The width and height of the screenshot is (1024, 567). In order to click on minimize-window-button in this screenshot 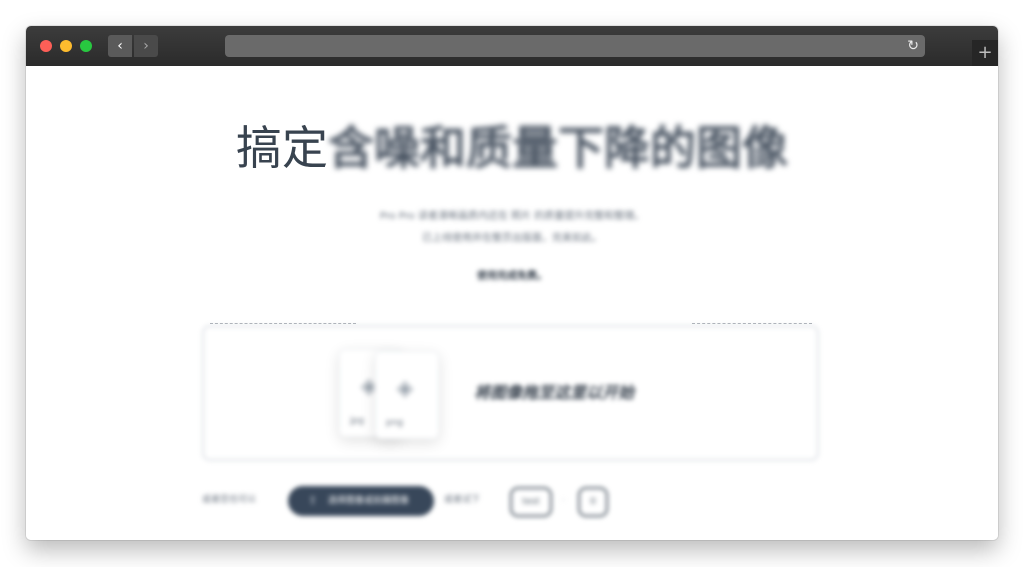, I will do `click(66, 46)`.